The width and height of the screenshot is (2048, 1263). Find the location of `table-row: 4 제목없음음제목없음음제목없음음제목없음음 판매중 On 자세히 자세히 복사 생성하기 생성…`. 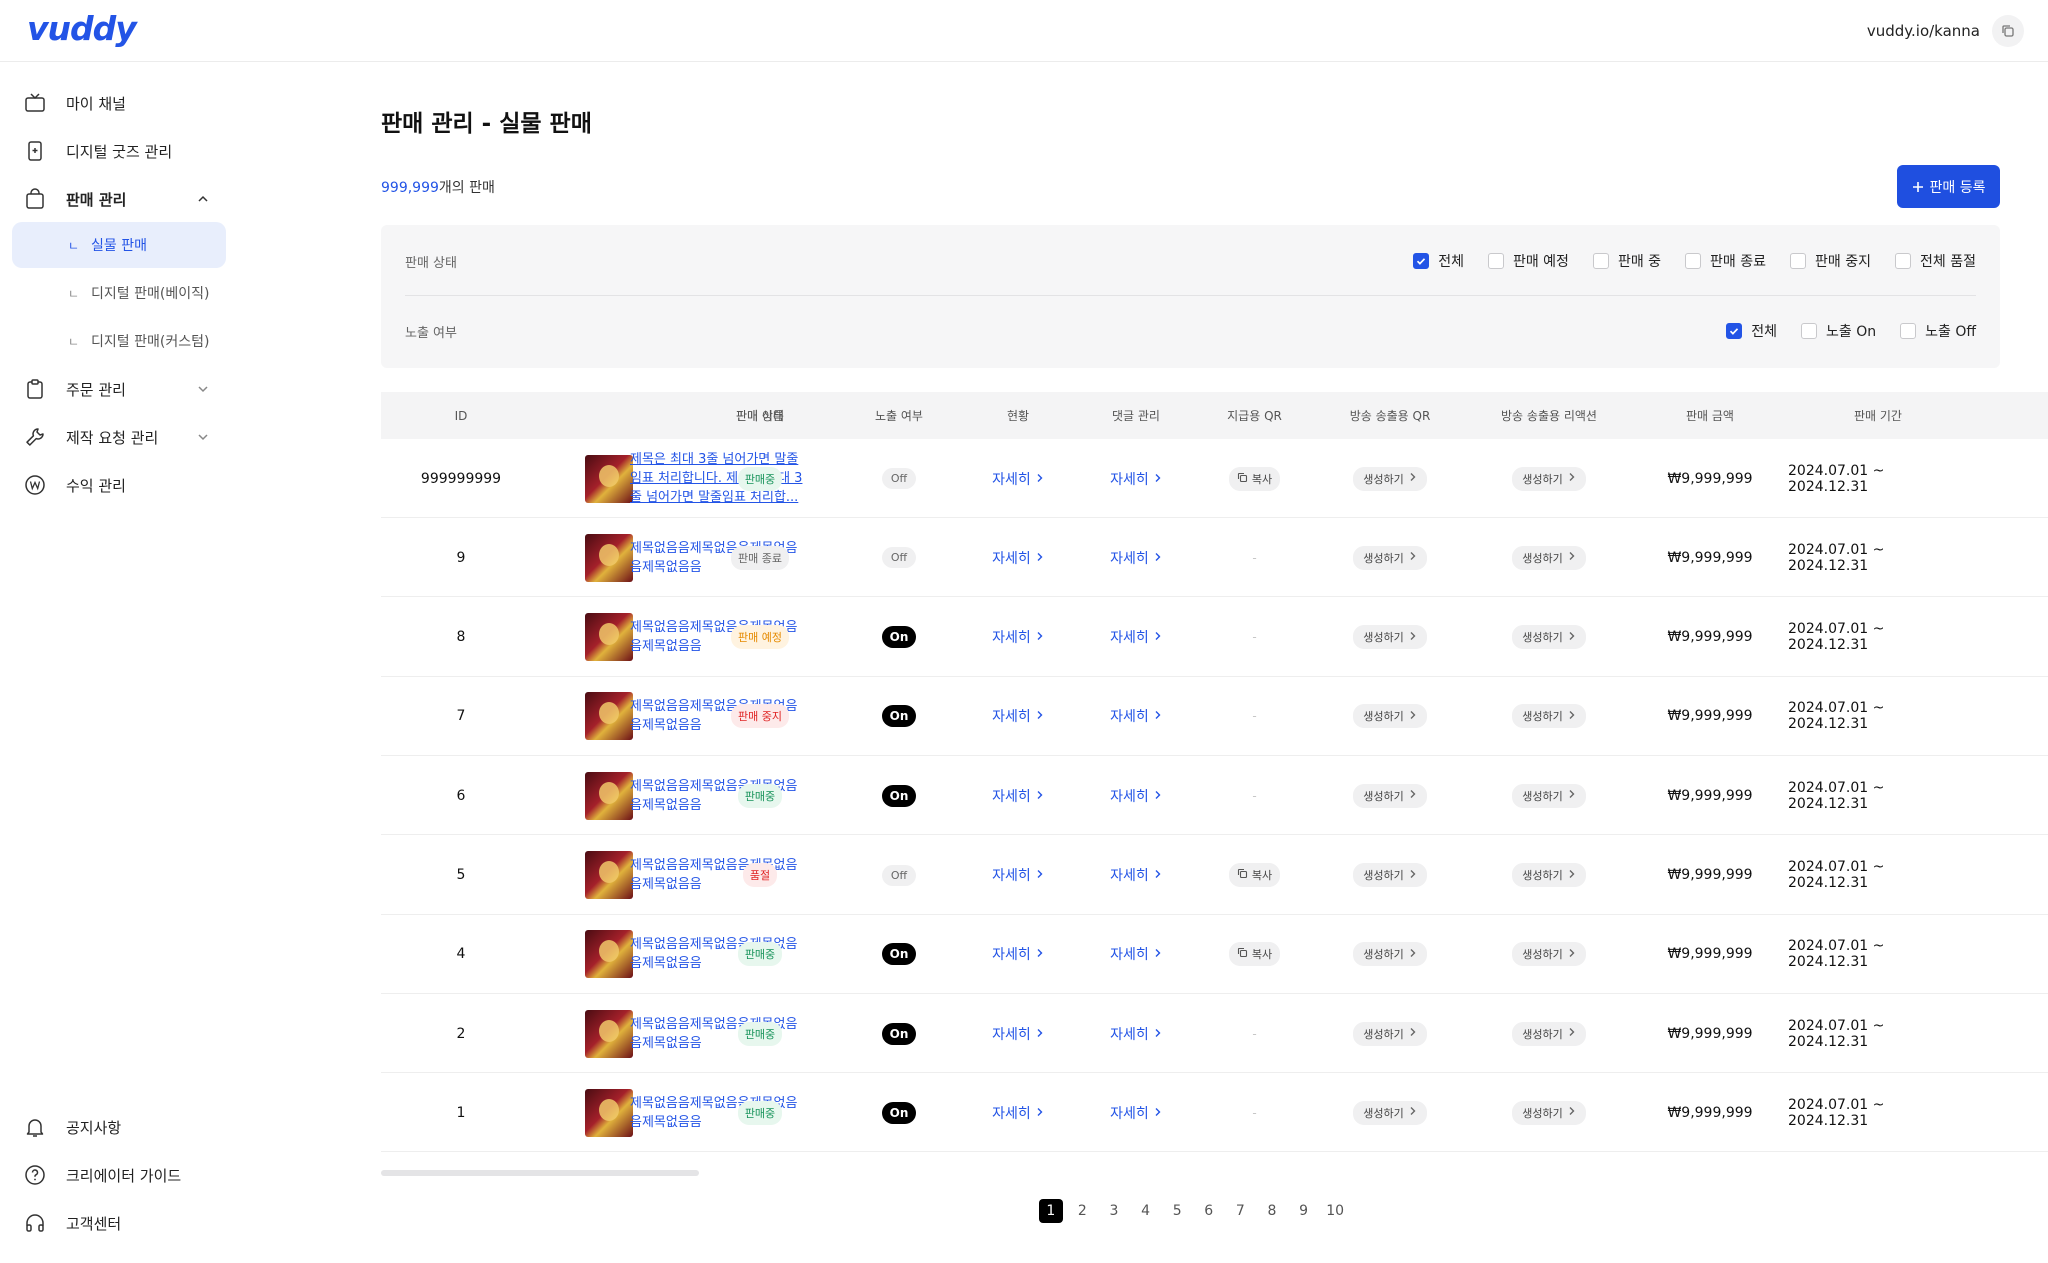

table-row: 4 제목없음음제목없음음제목없음음제목없음음 판매중 On 자세히 자세히 복사 생성하기 생성… is located at coordinates (1214, 954).